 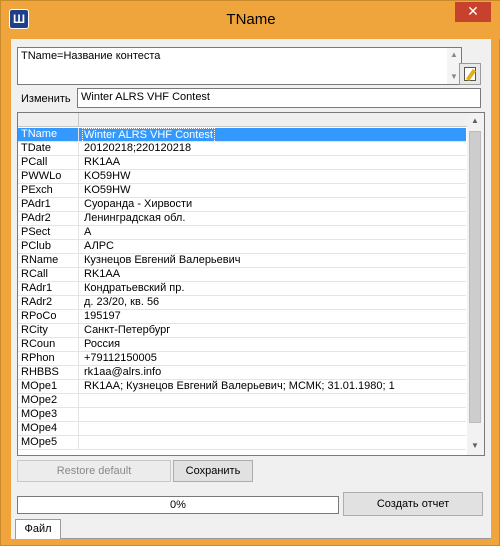 I want to click on grid-scrollbar: ▲ ▼, so click(x=475, y=284).